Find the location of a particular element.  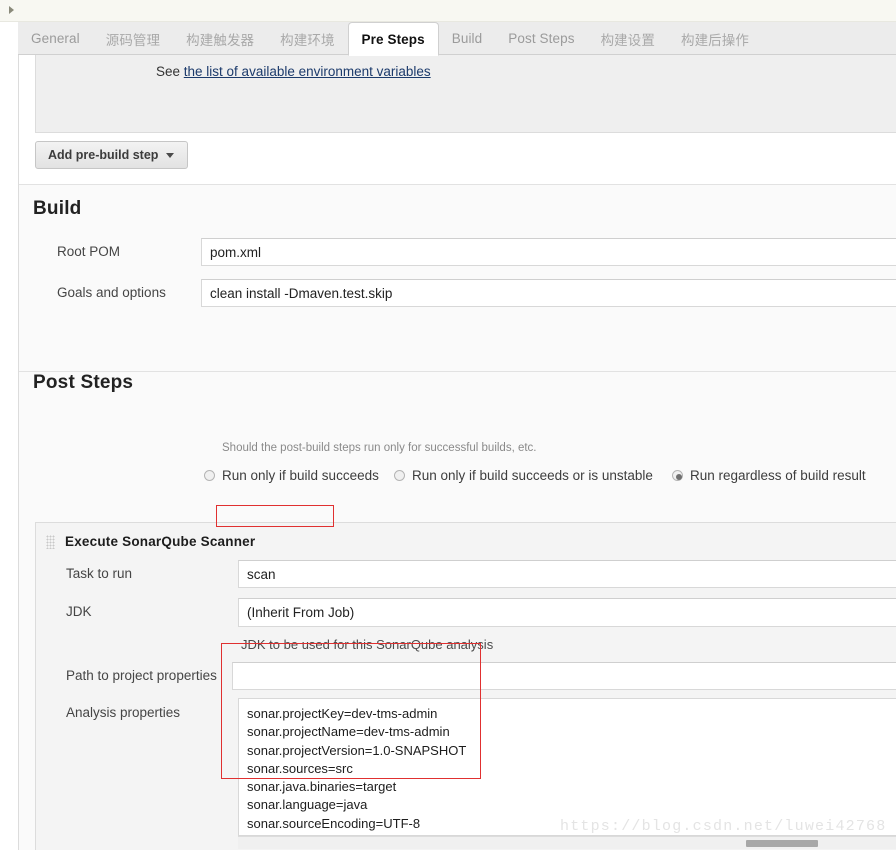

jdk-select: (Inherit From Job) is located at coordinates (567, 612).